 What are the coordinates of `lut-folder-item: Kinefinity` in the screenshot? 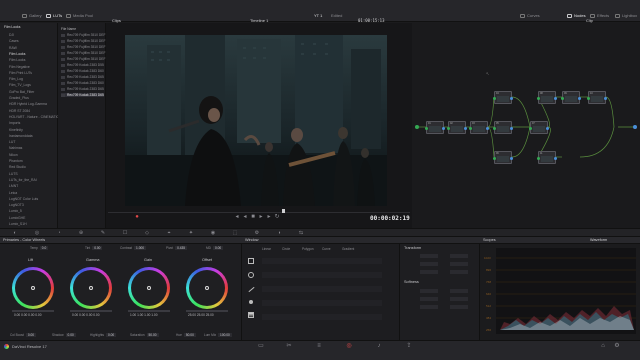 It's located at (16, 130).